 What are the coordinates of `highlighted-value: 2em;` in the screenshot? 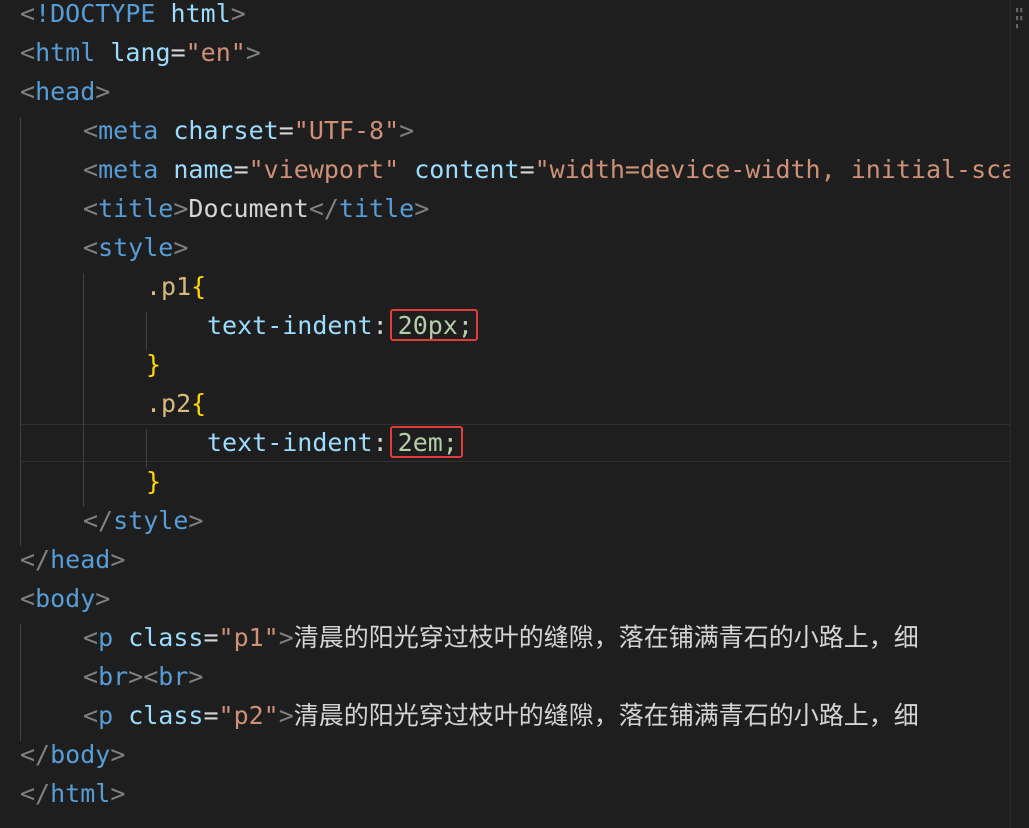 It's located at (426, 442).